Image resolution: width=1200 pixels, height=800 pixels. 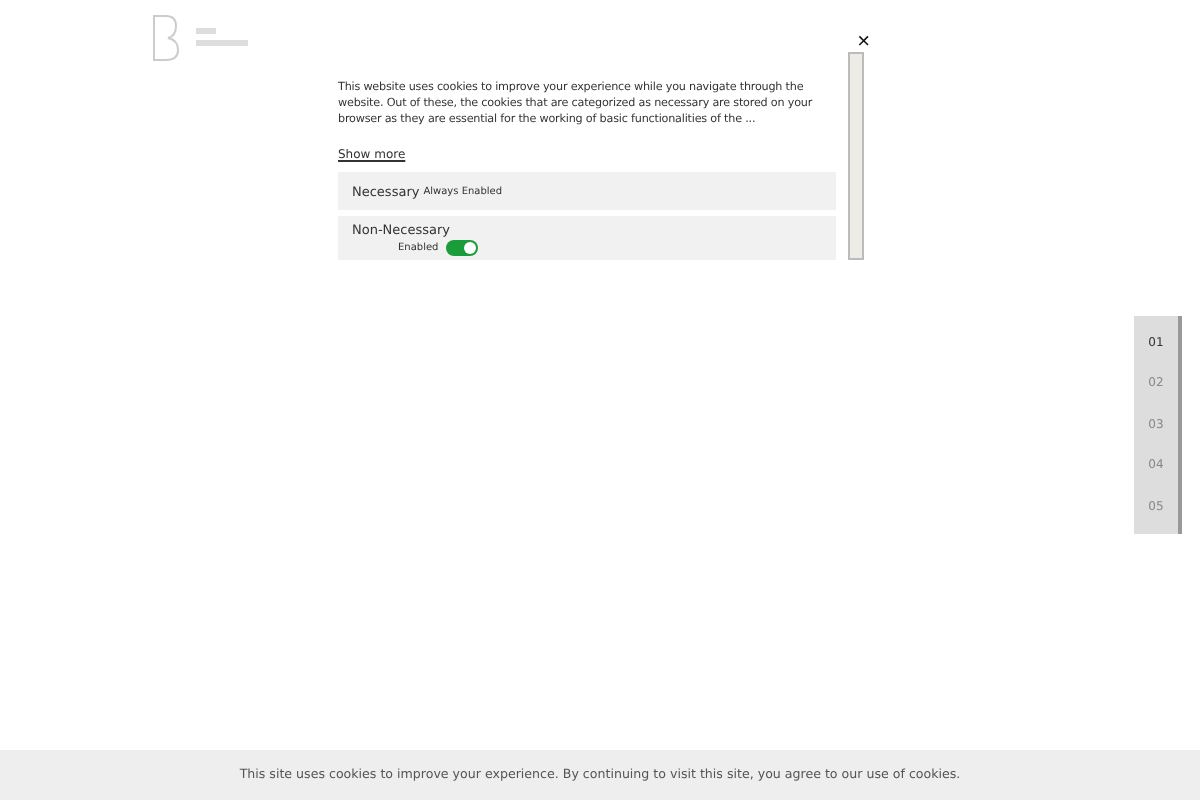 What do you see at coordinates (462, 248) in the screenshot?
I see `toggle-switch` at bounding box center [462, 248].